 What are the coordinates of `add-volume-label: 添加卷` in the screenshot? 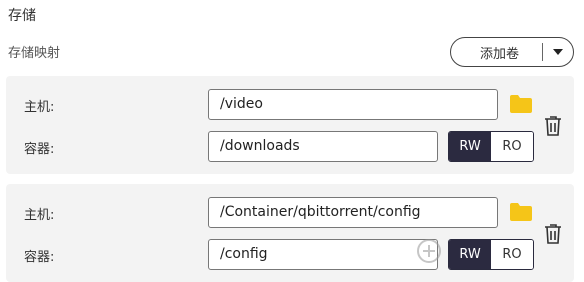 It's located at (499, 54).